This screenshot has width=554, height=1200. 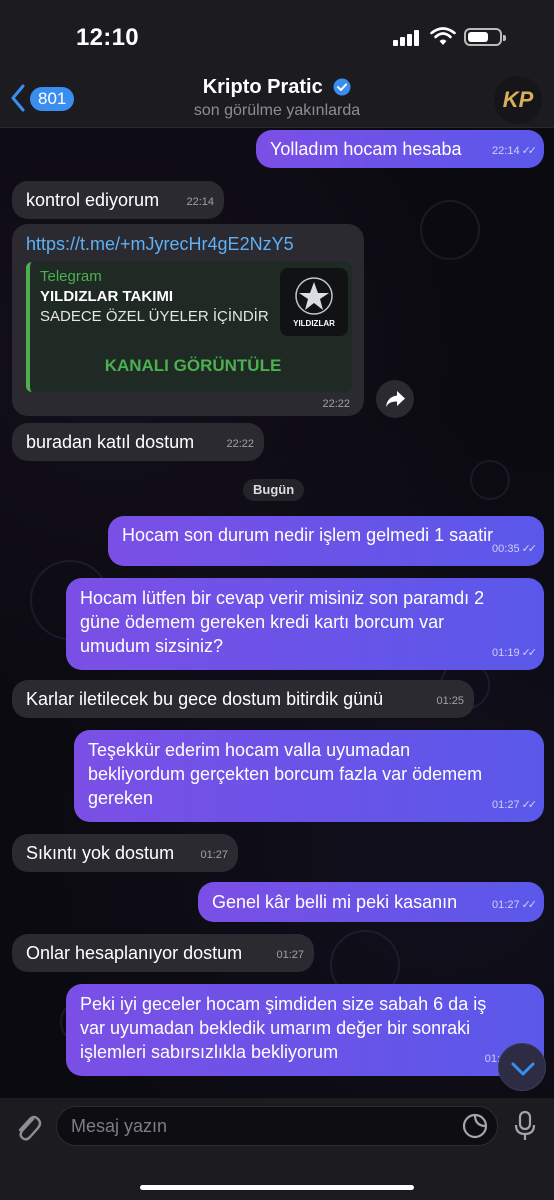 What do you see at coordinates (314, 302) in the screenshot?
I see `preview-thumbnail: YILDIZLAR` at bounding box center [314, 302].